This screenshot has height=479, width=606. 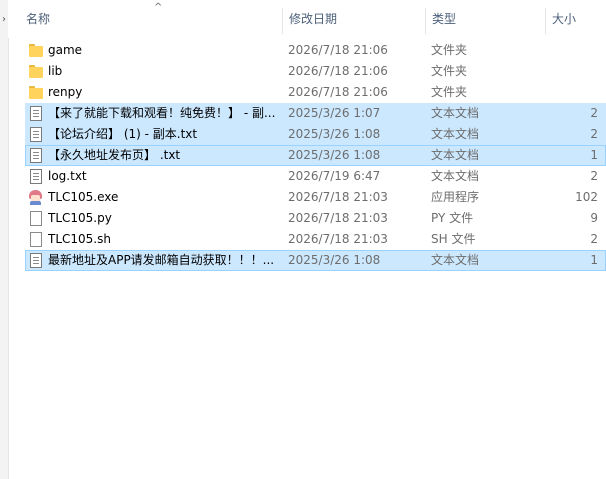 What do you see at coordinates (114, 155) in the screenshot?
I see `file-name: 【永久地址发布页】 .txt` at bounding box center [114, 155].